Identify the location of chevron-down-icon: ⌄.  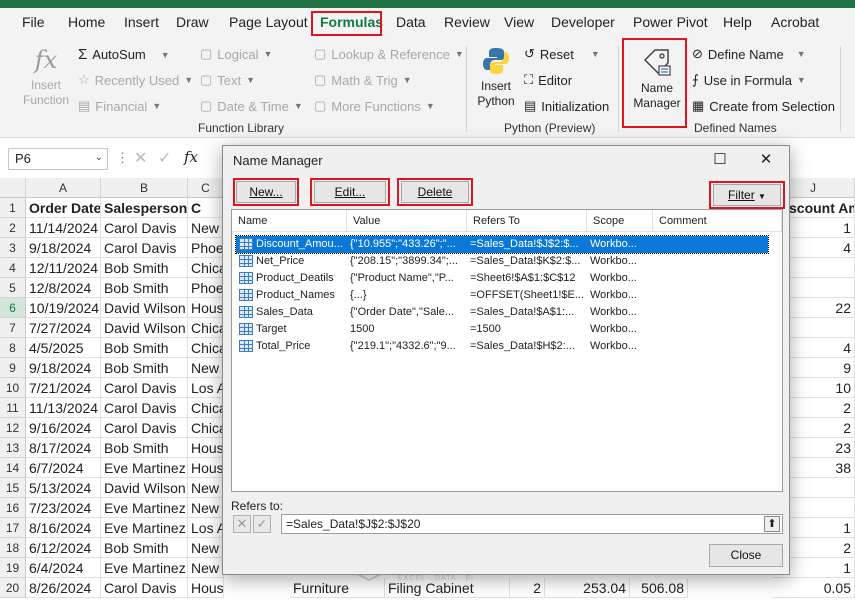
(99, 157).